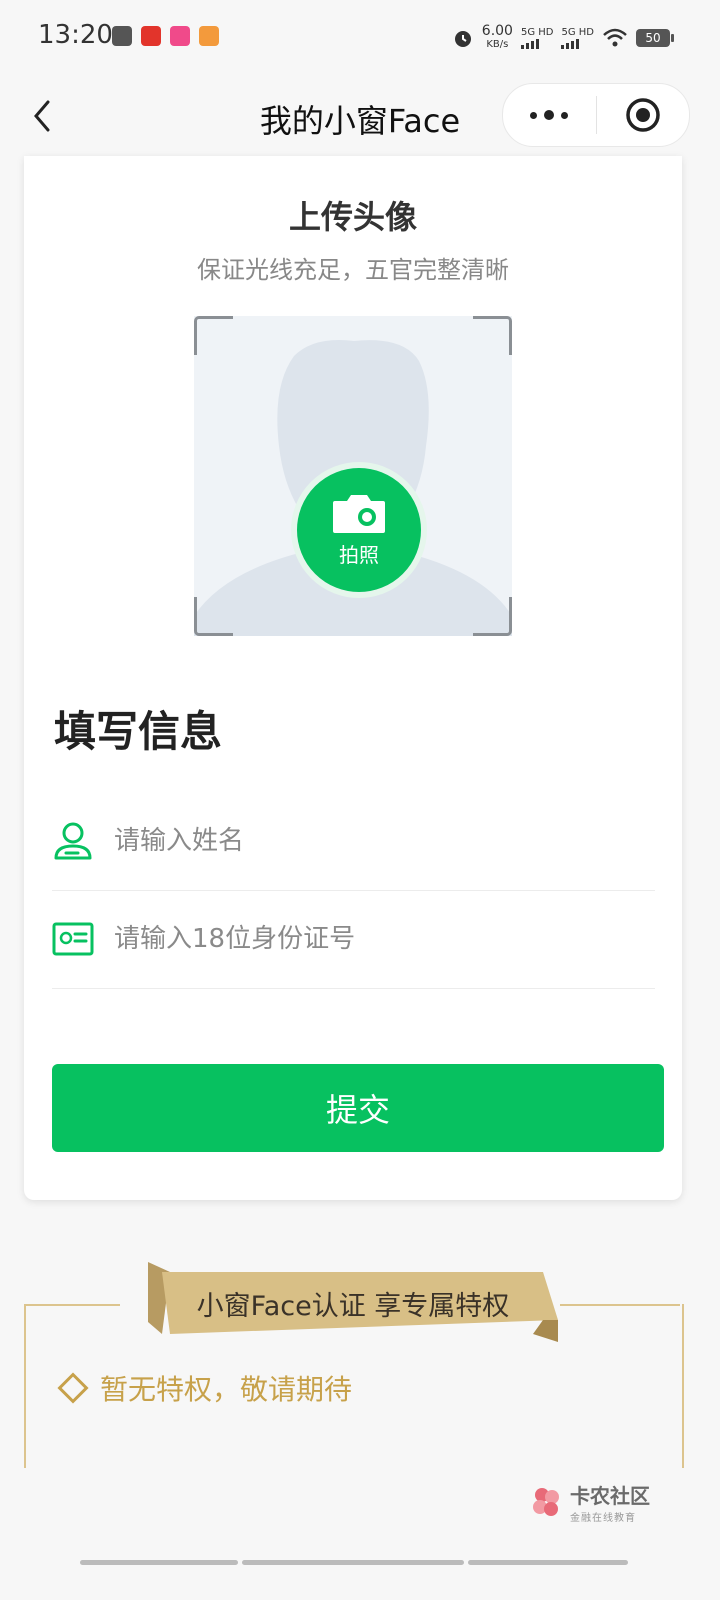 The image size is (720, 1600). What do you see at coordinates (151, 36) in the screenshot?
I see `app-notification-icon` at bounding box center [151, 36].